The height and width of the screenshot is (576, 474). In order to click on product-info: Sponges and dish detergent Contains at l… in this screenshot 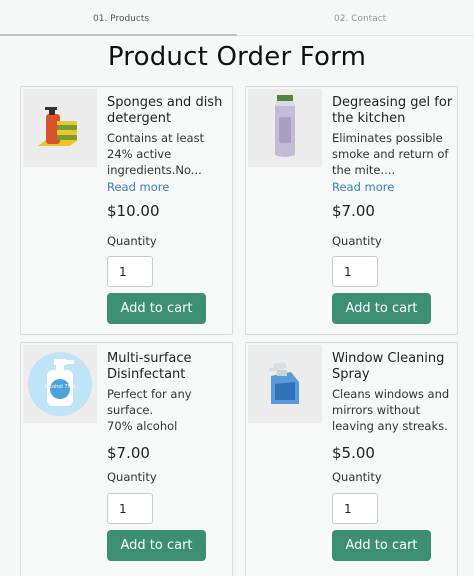, I will do `click(168, 157)`.